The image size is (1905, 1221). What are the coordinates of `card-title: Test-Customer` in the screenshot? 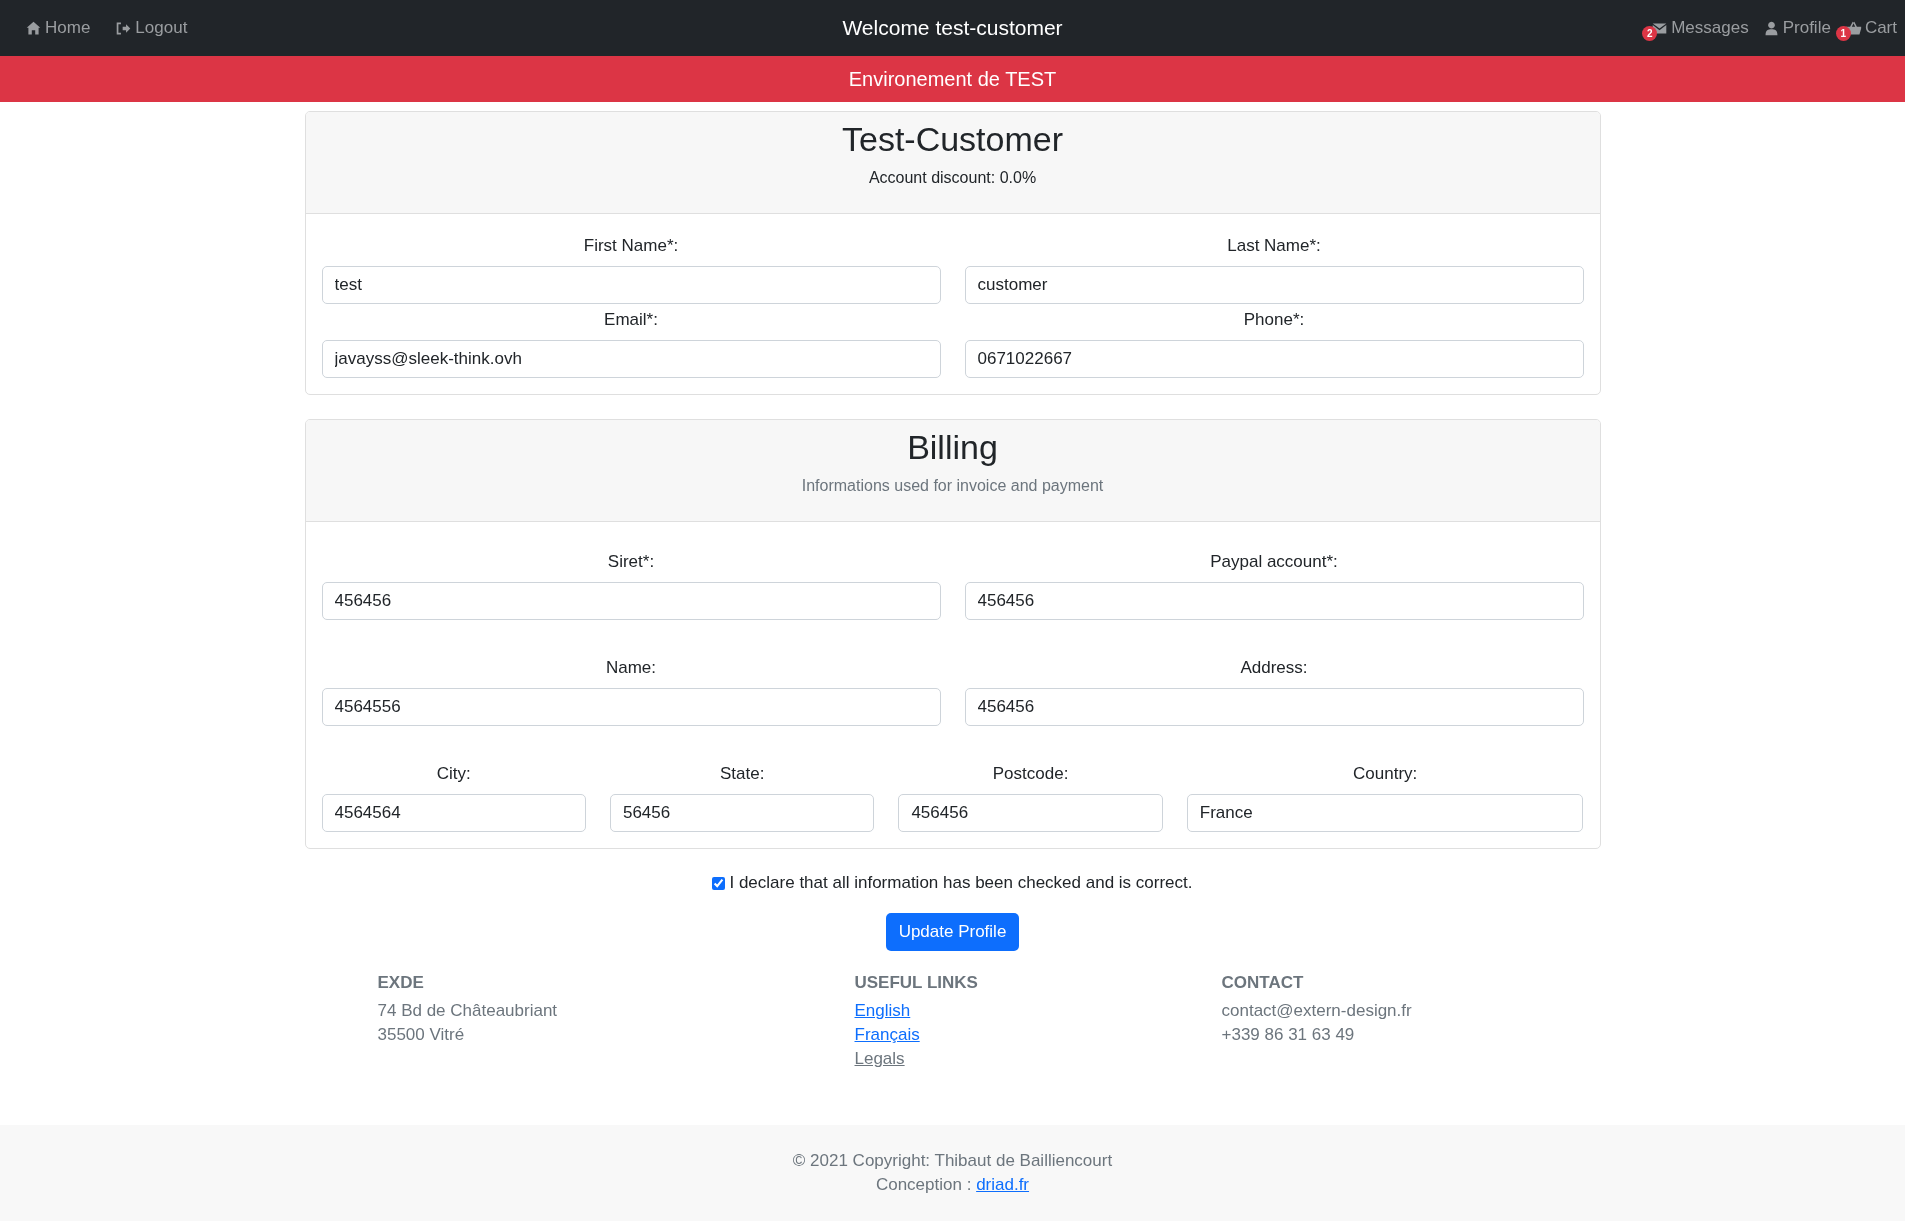 It's located at (952, 139).